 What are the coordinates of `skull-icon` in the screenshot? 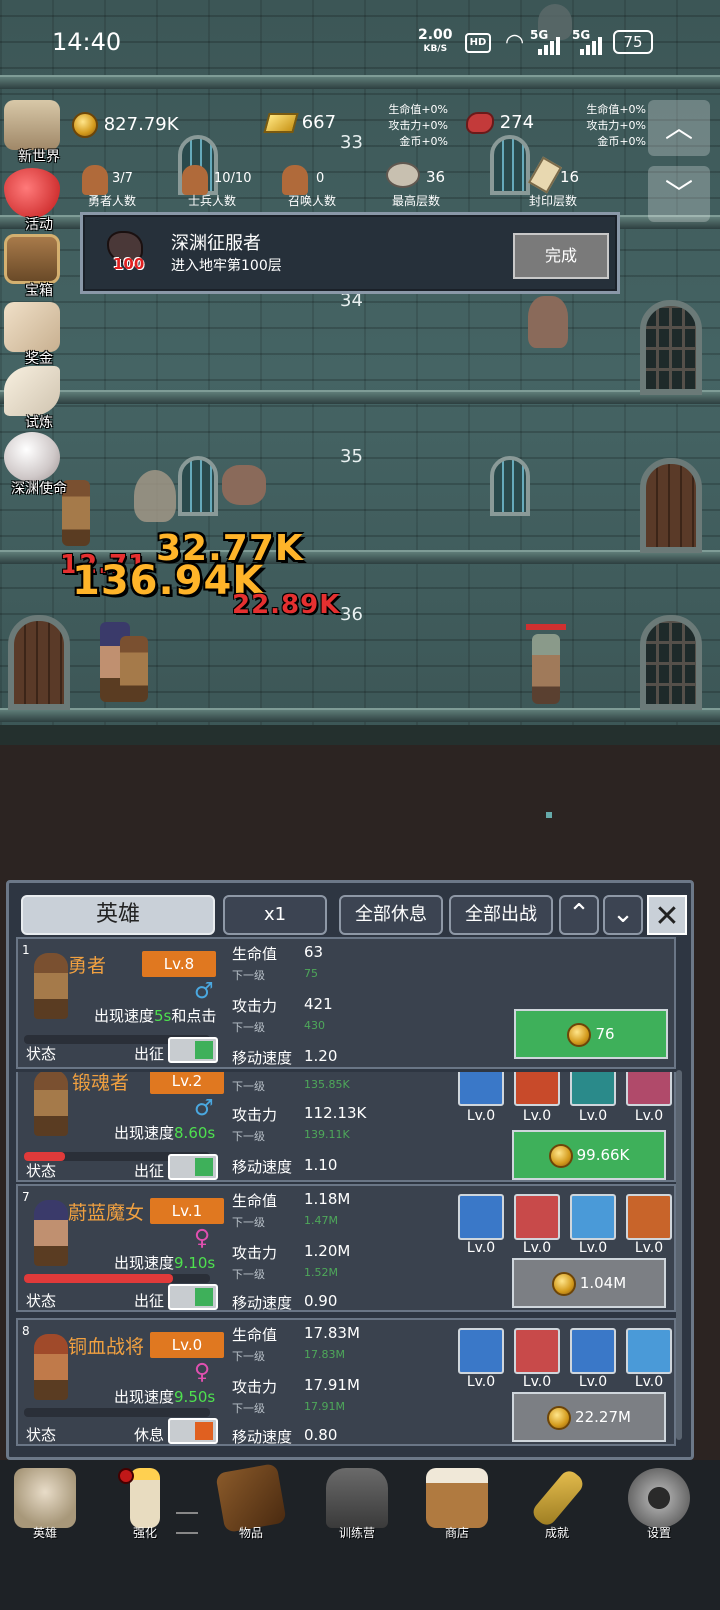 It's located at (45, 1498).